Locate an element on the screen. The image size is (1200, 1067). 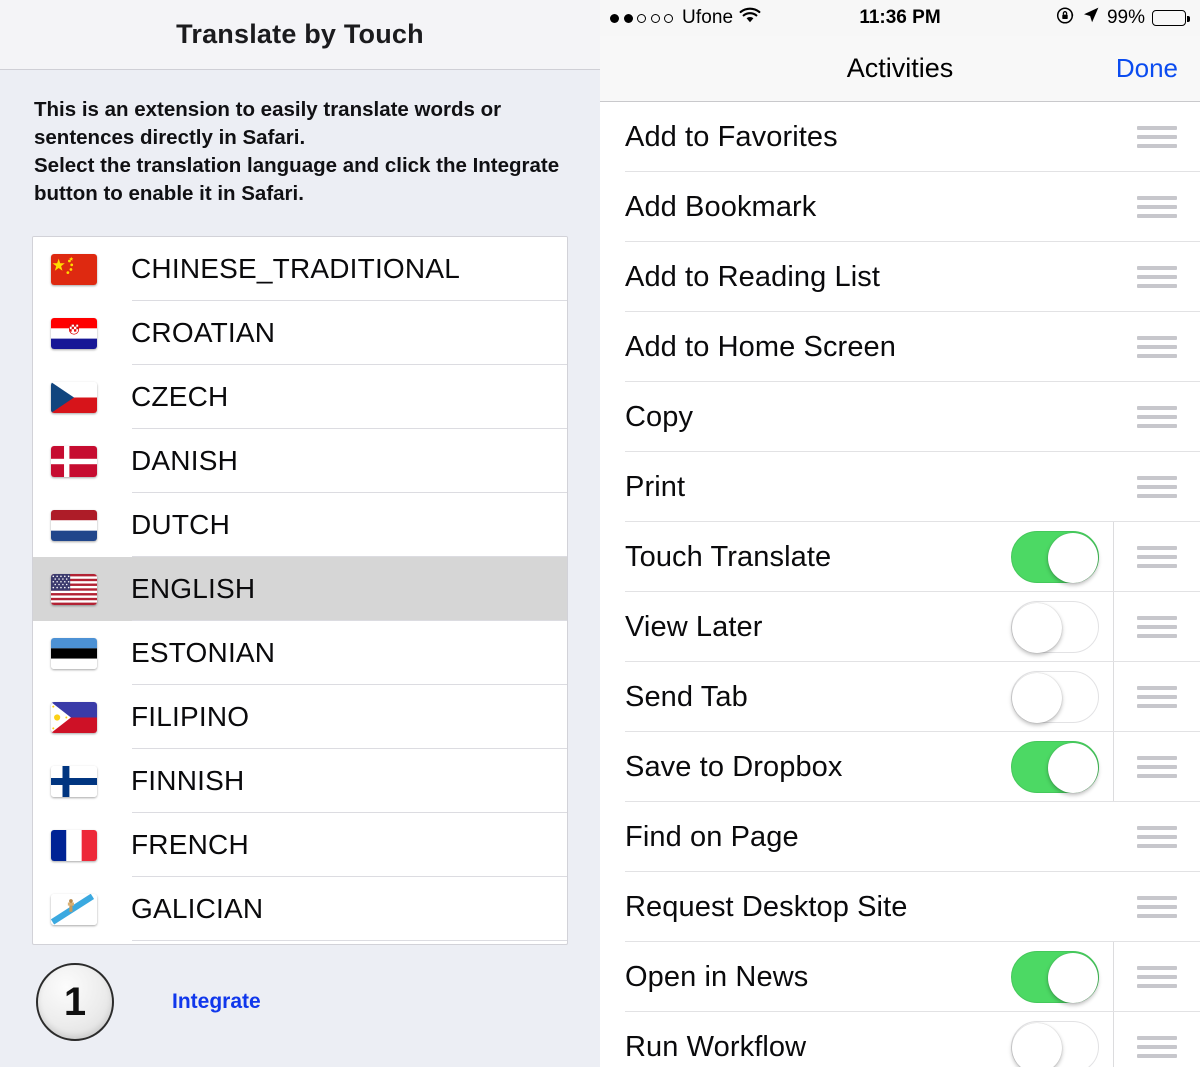
activity-row: Save to Dropbox is located at coordinates (900, 767).